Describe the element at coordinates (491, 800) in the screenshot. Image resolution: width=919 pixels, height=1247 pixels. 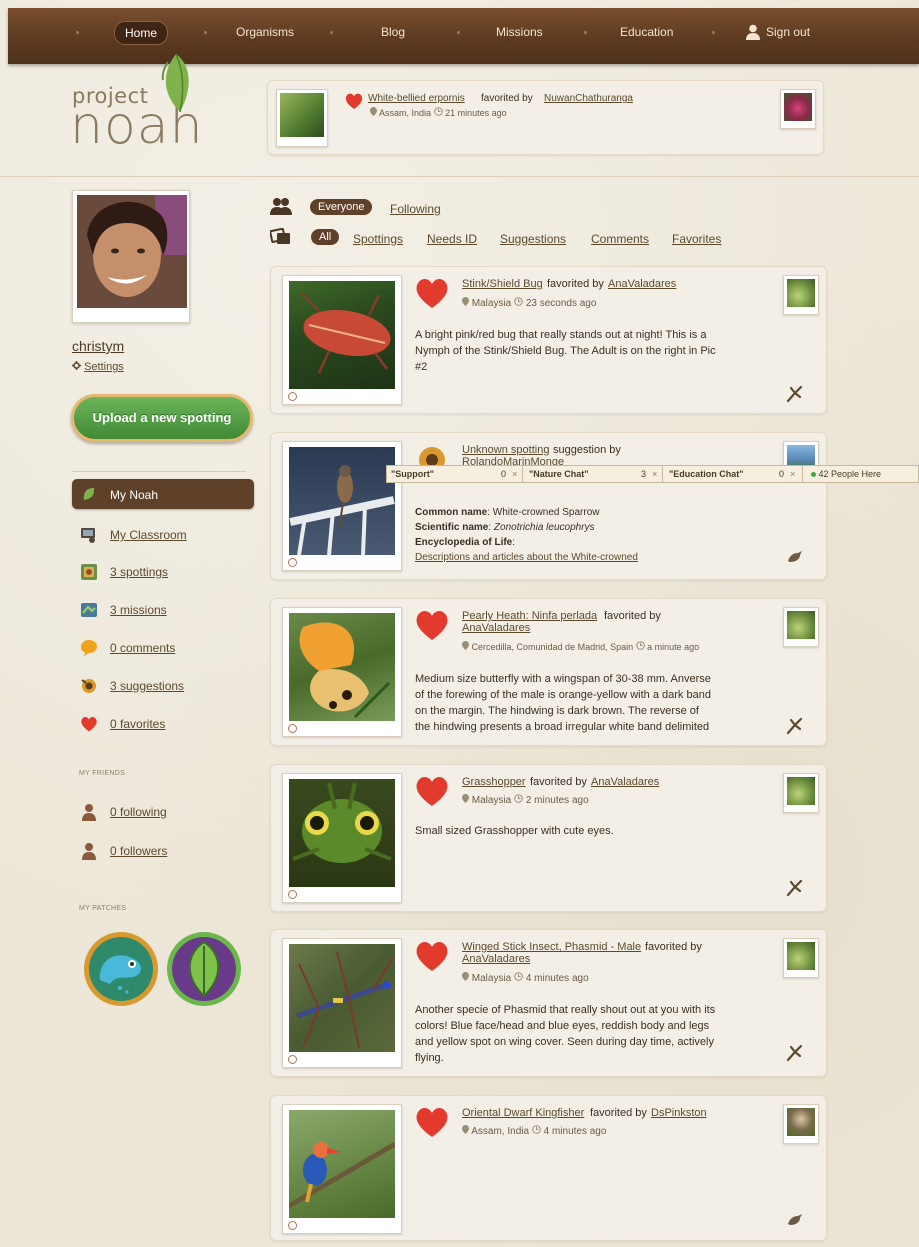
I see `spotting-location: Malaysia` at that location.